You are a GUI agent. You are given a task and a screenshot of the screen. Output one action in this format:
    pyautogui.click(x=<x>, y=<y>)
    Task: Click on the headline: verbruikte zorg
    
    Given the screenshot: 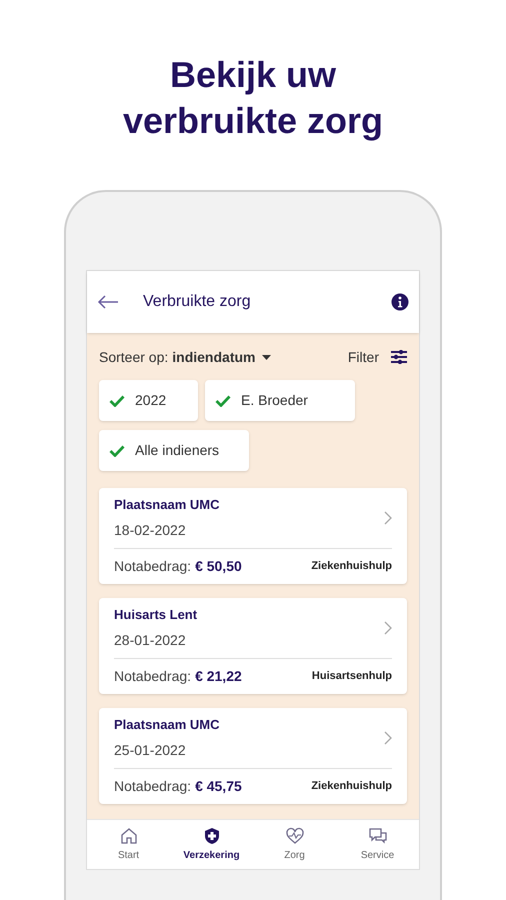 What is the action you would take?
    pyautogui.click(x=253, y=121)
    